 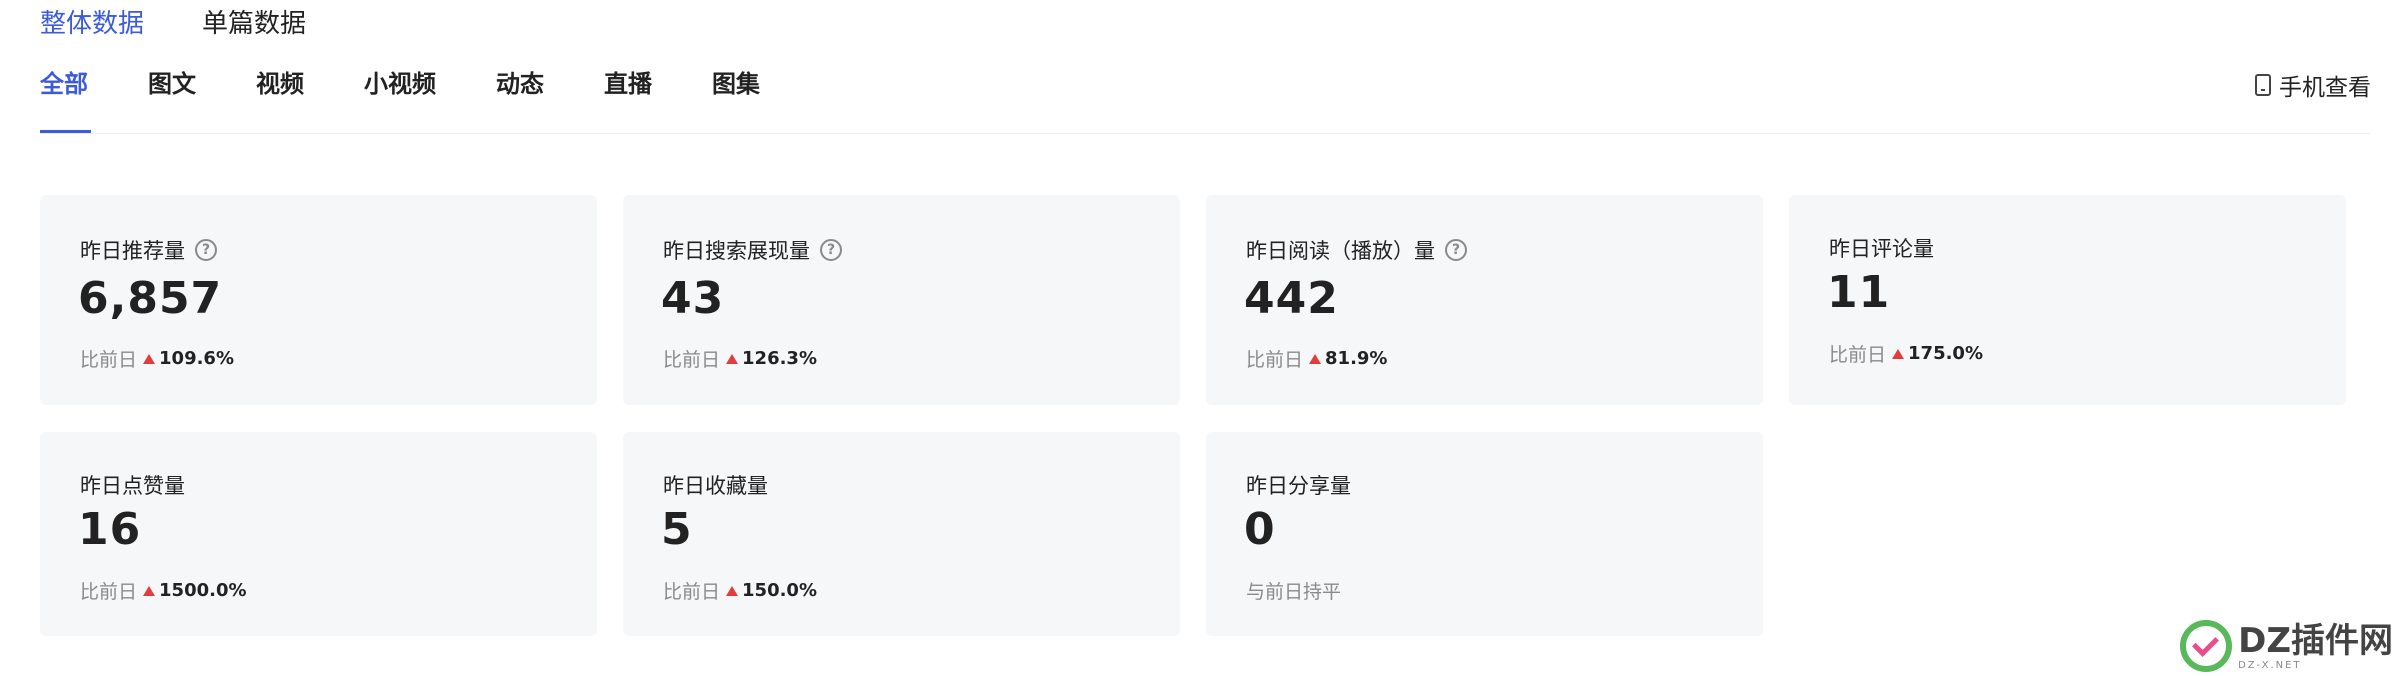 I want to click on stat-card-recommend: 昨日推荐量 ? 6,857 比前日 109.6%, so click(x=318, y=300).